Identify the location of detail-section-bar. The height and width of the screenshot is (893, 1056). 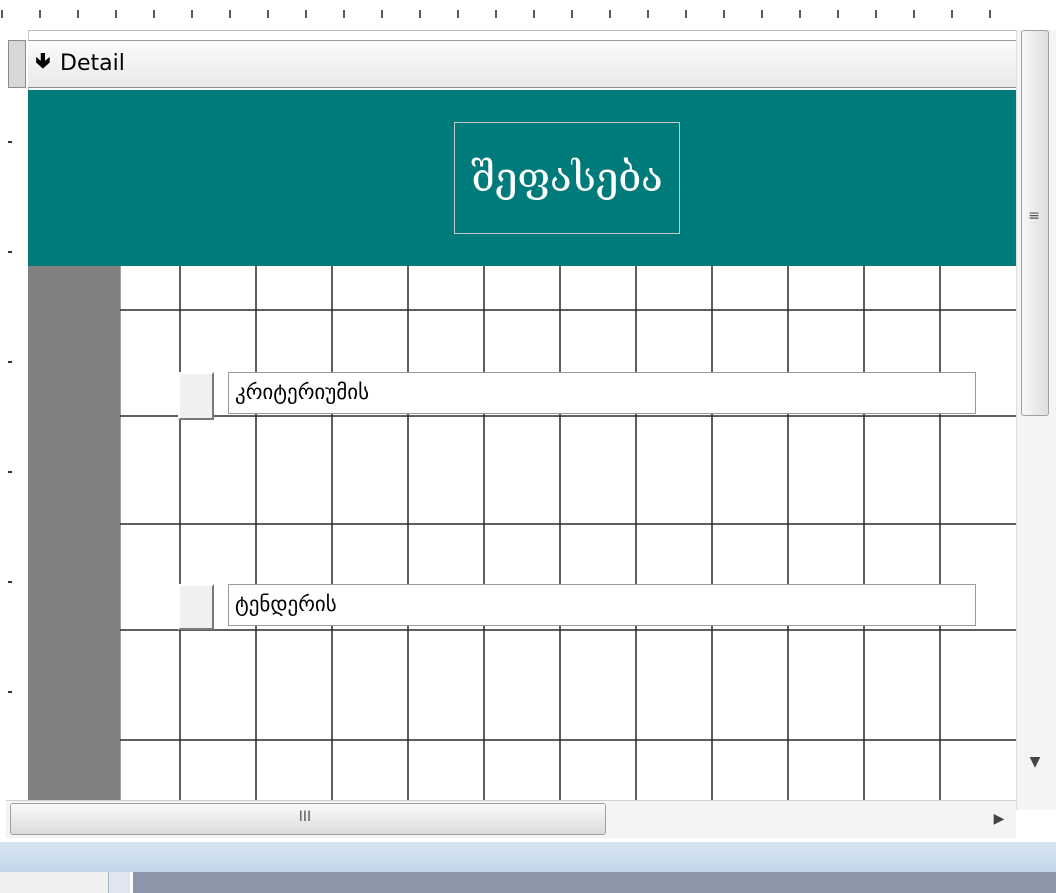
(522, 64).